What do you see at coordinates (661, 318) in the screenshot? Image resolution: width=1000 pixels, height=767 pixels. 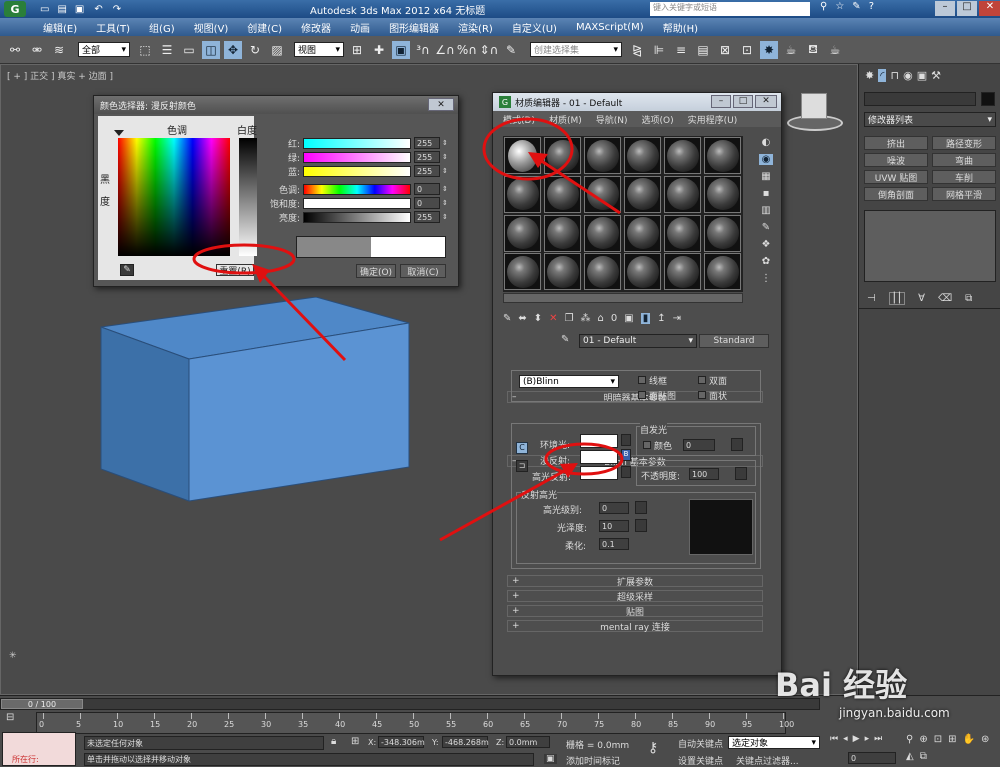 I see `go-to-parent-icon: ↥` at bounding box center [661, 318].